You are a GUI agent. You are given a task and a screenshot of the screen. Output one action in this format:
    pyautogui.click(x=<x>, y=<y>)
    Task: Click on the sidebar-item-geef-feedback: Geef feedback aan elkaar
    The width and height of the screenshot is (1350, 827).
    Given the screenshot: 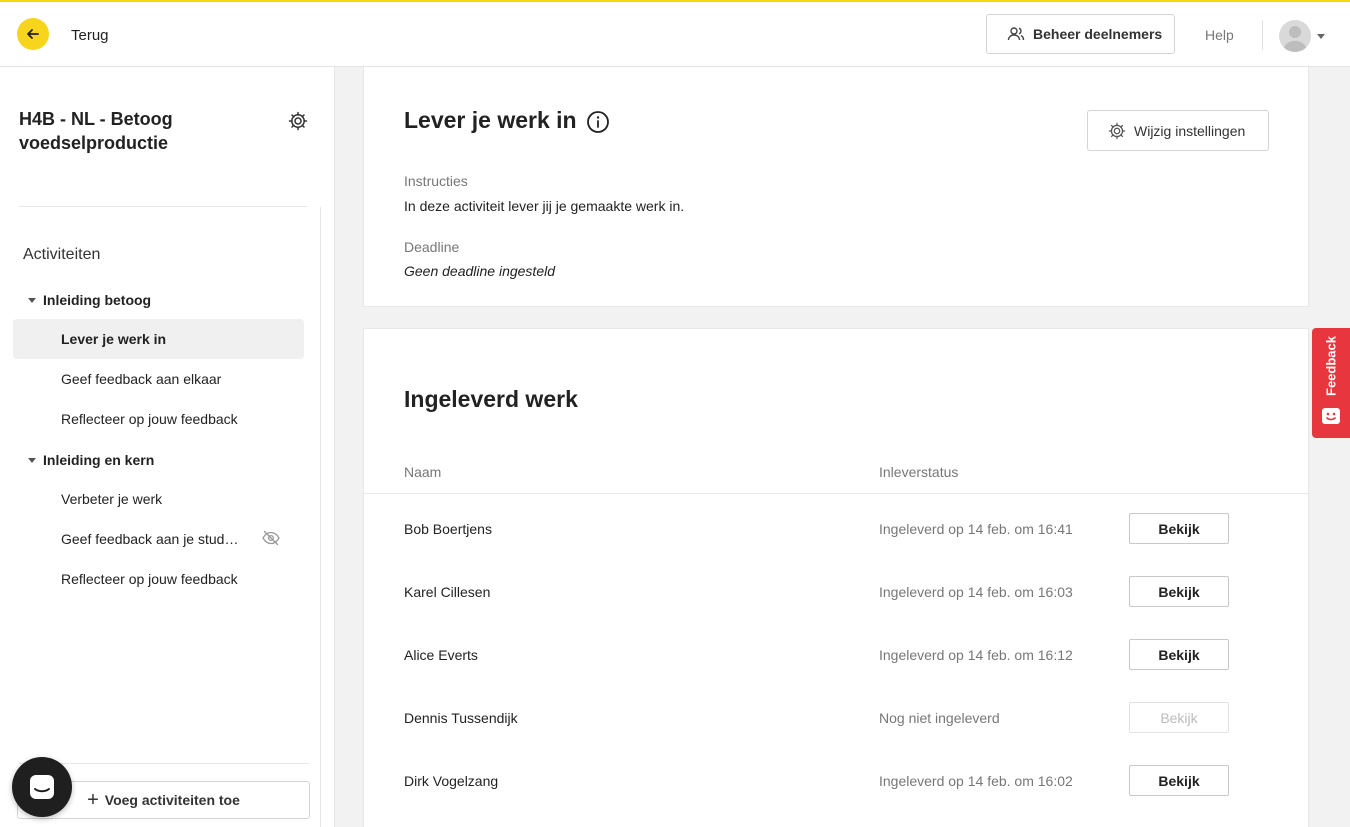 What is the action you would take?
    pyautogui.click(x=158, y=379)
    